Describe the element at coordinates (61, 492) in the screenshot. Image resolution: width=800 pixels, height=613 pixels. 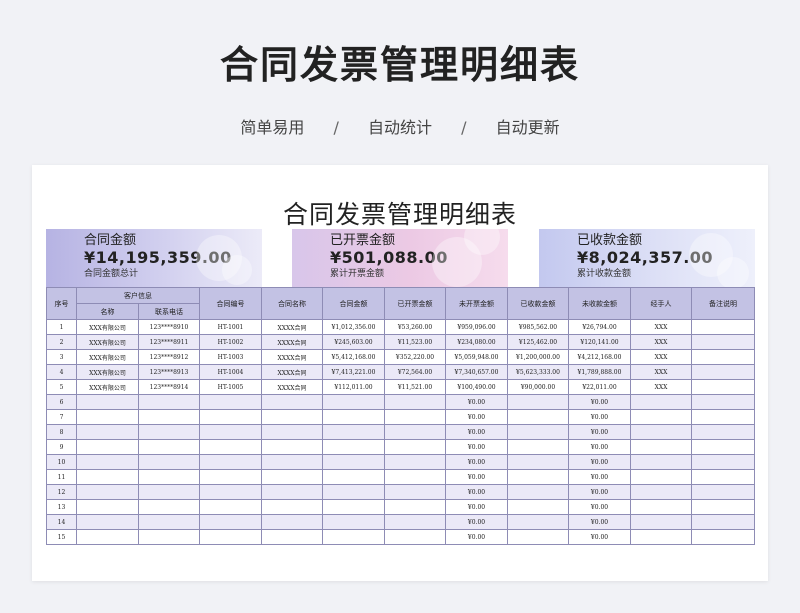
I see `cell-seq: 12` at that location.